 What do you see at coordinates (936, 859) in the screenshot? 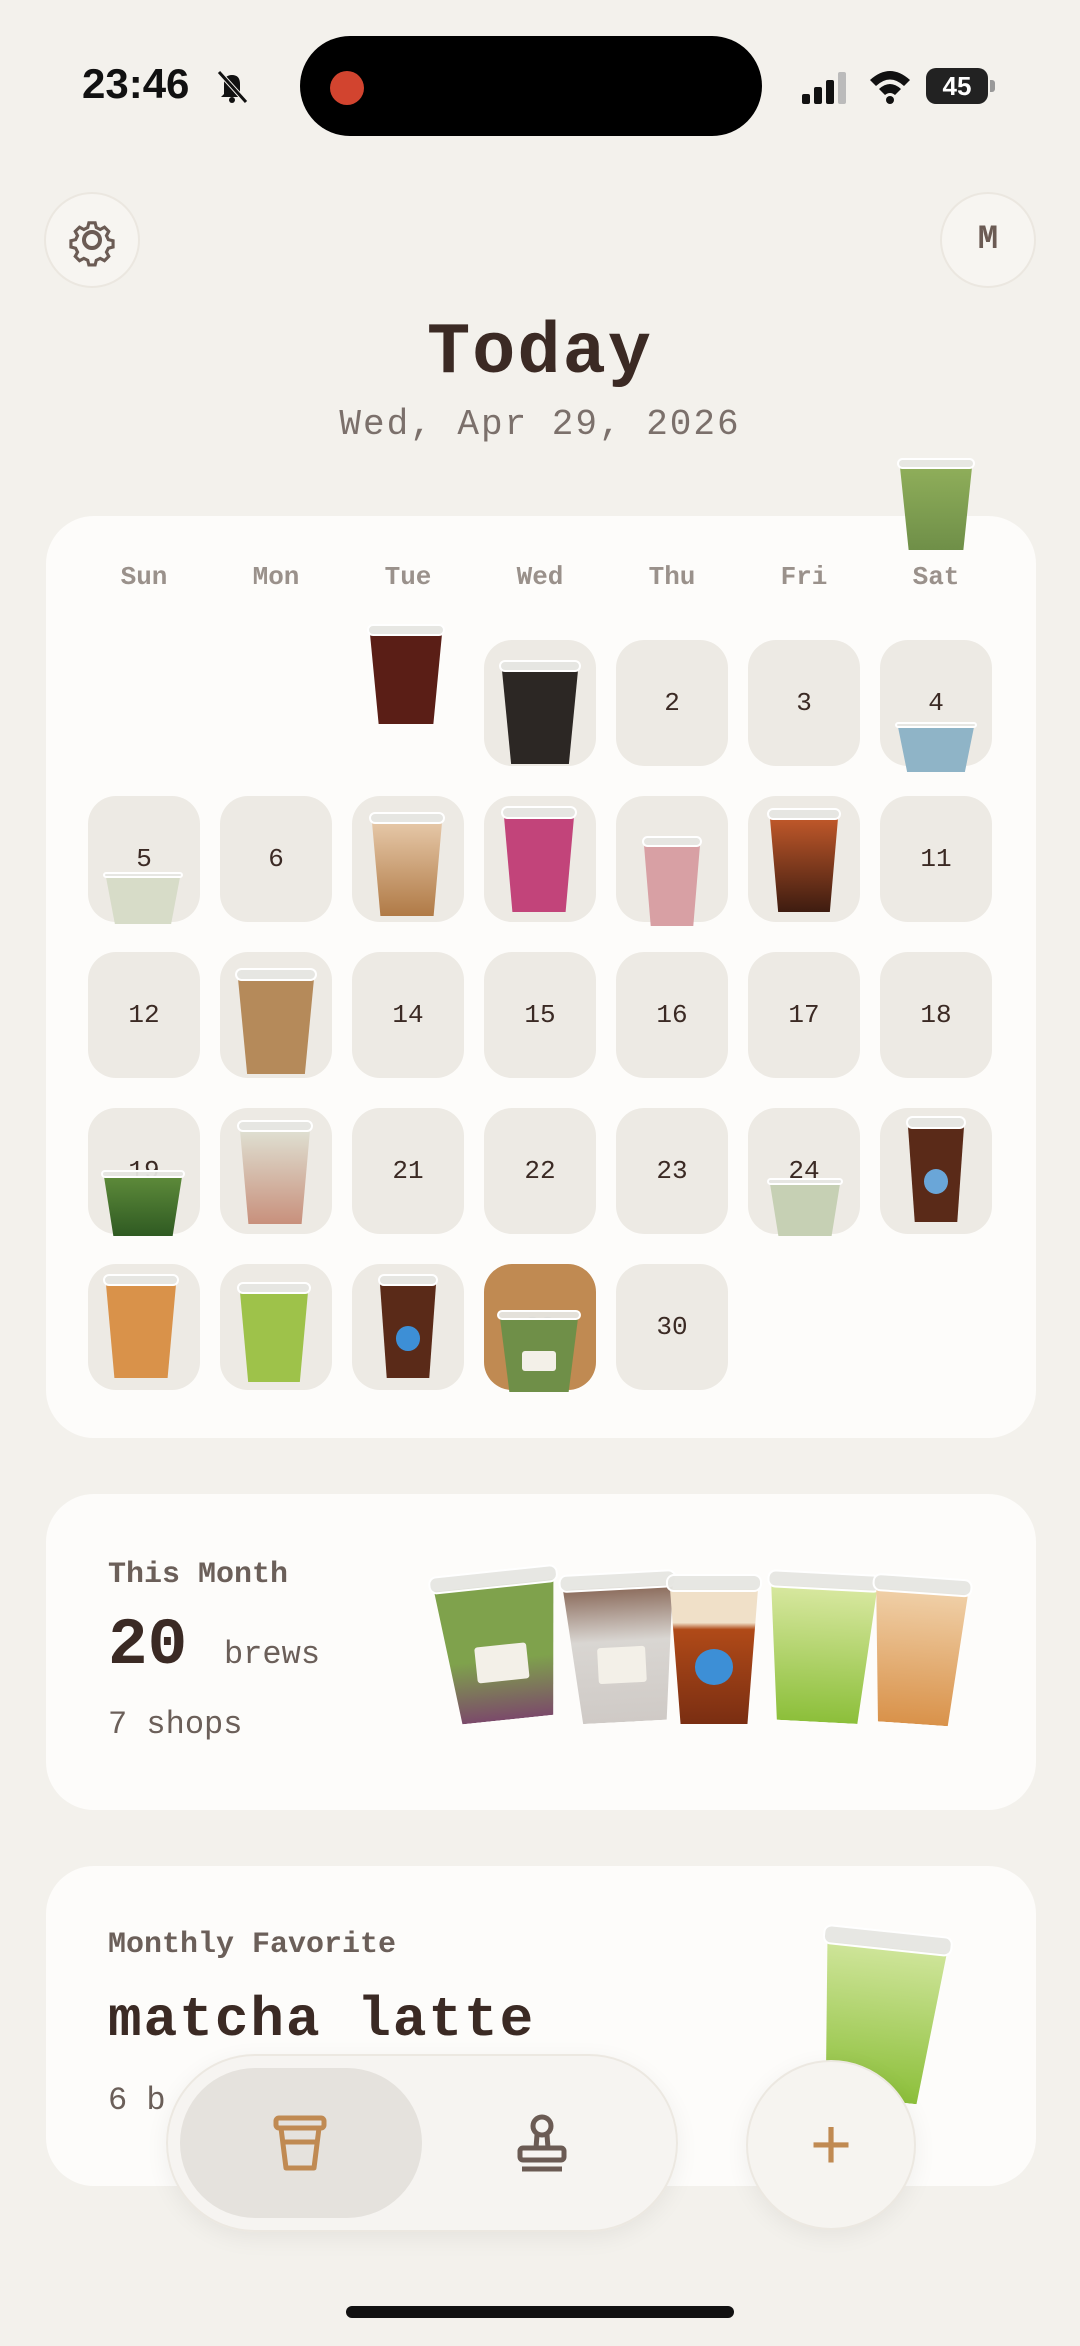
I see `calendar-day: 11` at bounding box center [936, 859].